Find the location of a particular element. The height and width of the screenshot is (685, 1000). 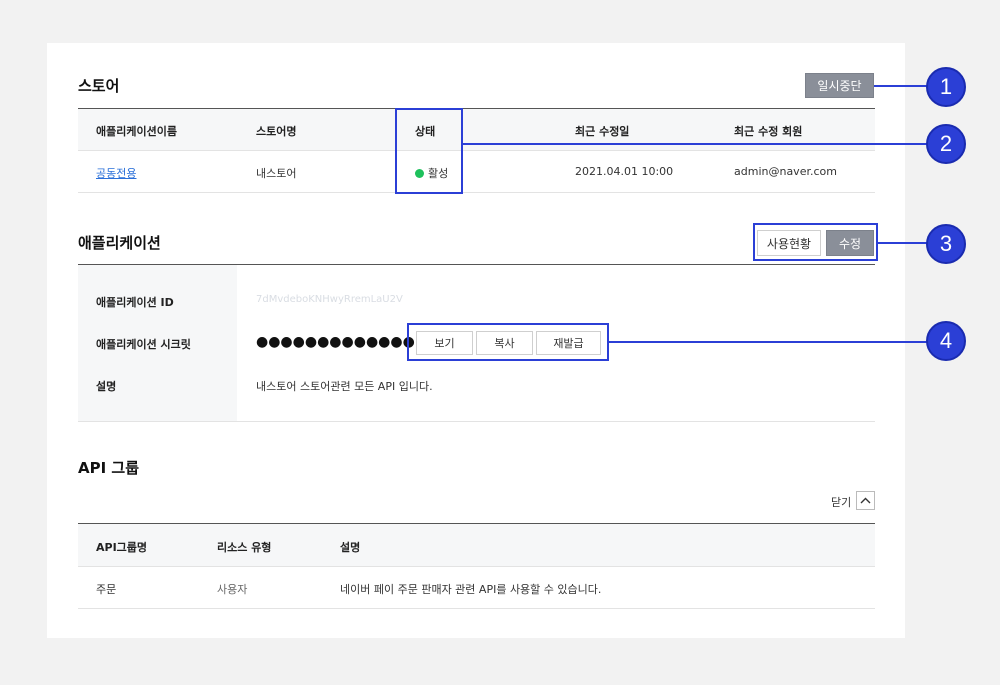

collapse-button is located at coordinates (865, 500).